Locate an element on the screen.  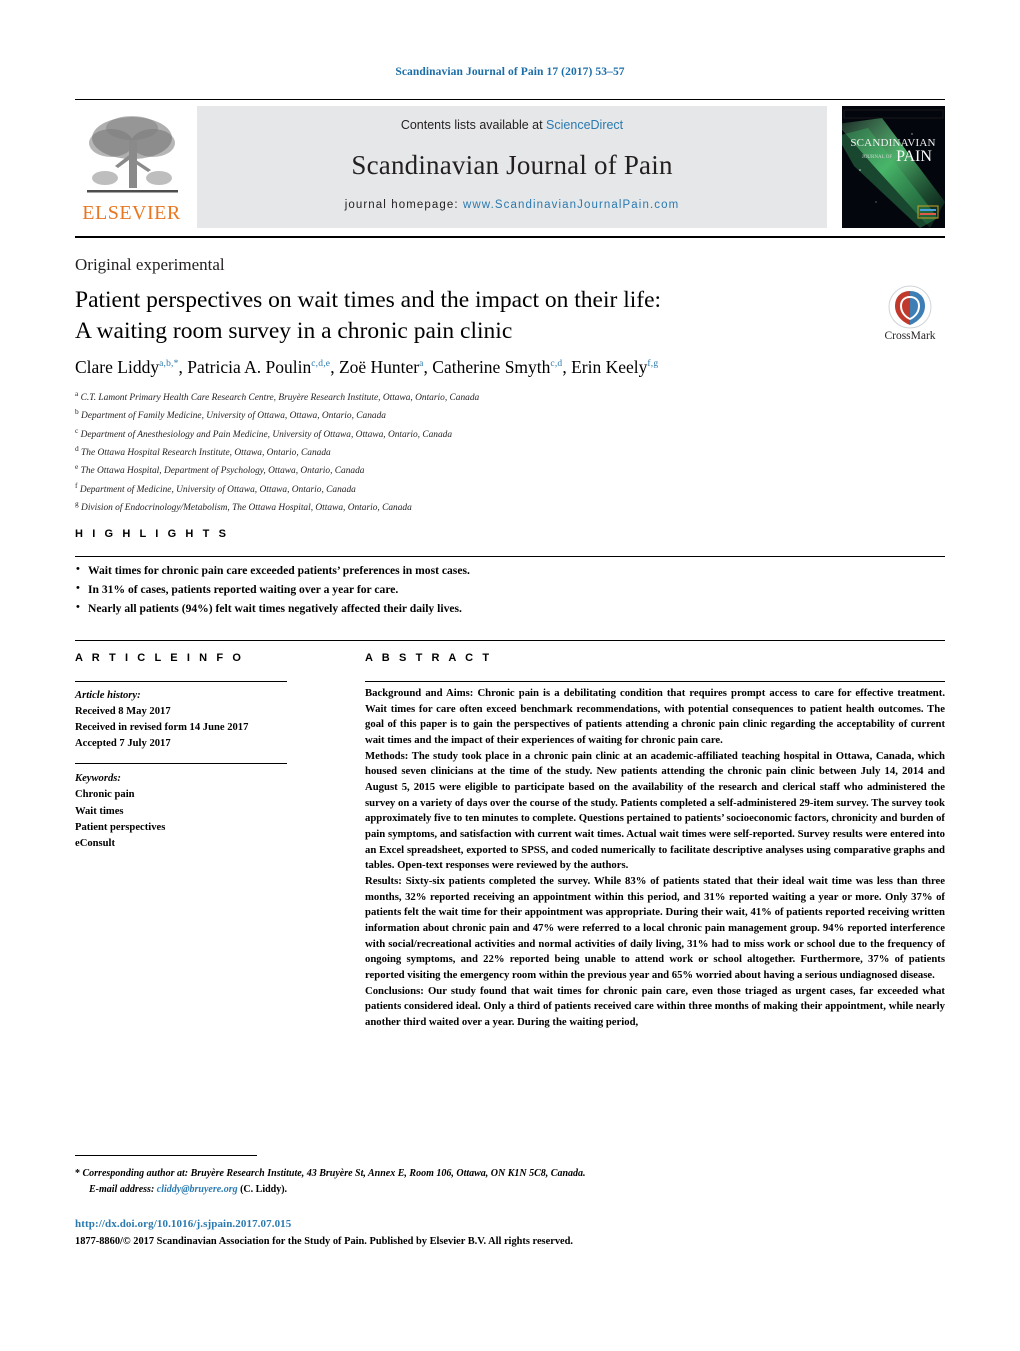
journal-title: Scandinavian Journal of Pain is located at coordinates (512, 165).